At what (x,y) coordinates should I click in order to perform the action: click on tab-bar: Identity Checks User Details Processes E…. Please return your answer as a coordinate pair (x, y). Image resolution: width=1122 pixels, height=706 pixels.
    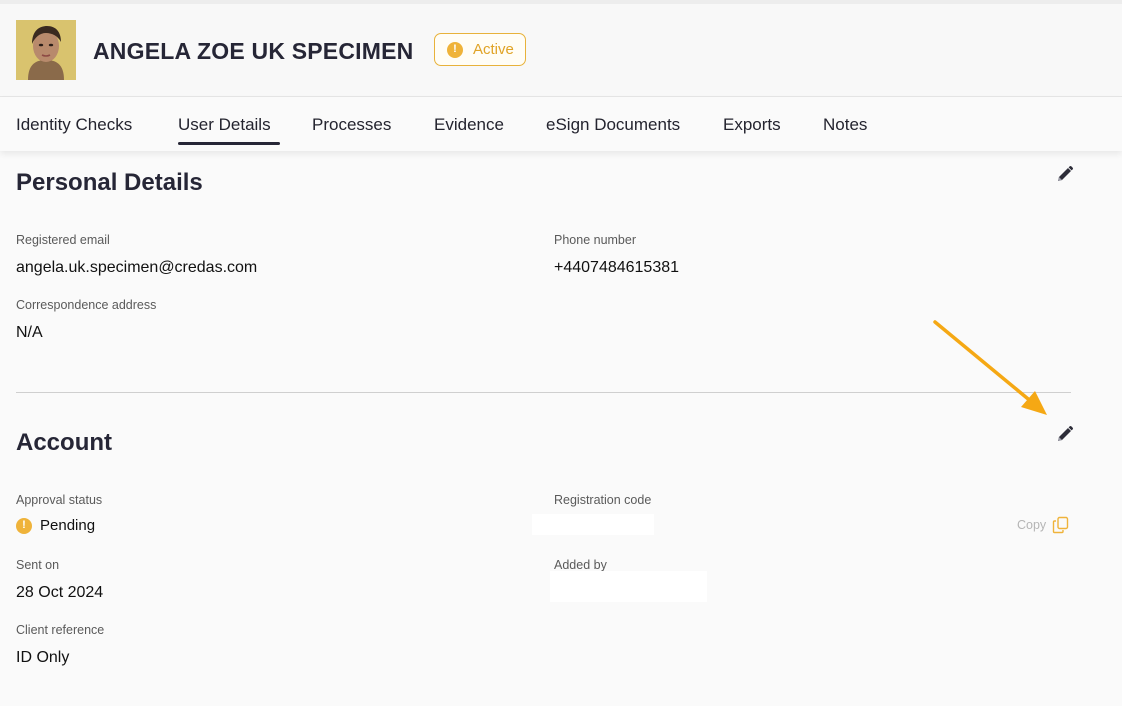
    Looking at the image, I should click on (561, 124).